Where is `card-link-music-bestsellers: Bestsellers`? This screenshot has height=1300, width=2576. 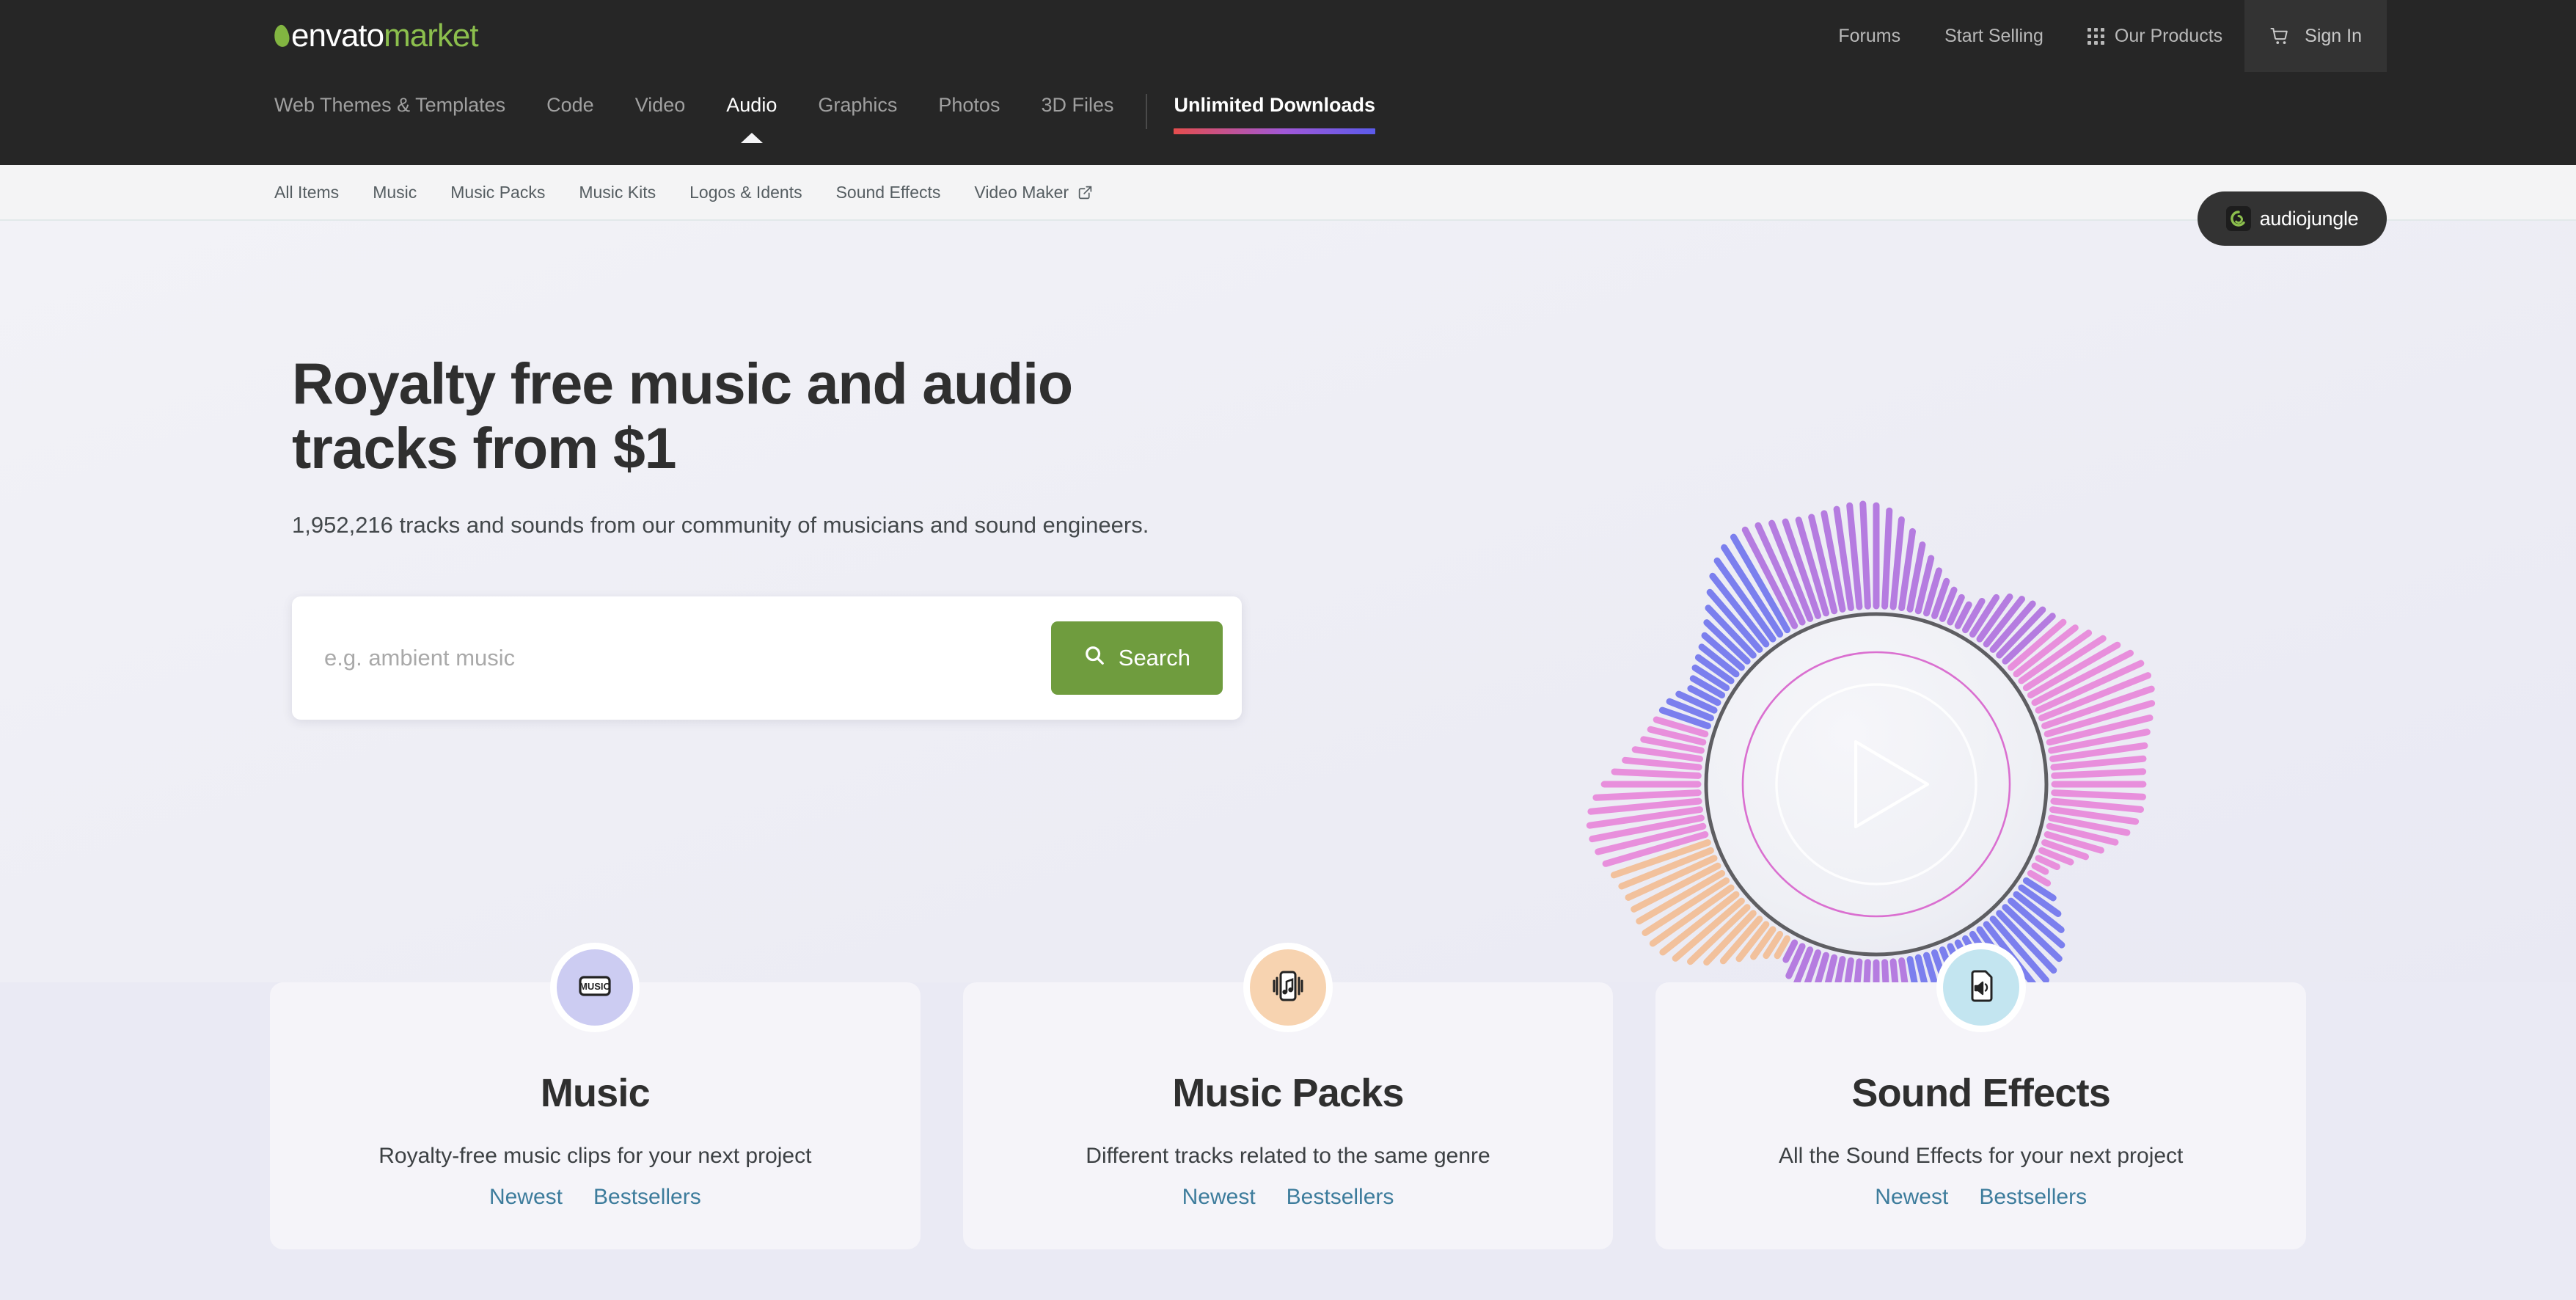 card-link-music-bestsellers: Bestsellers is located at coordinates (647, 1197).